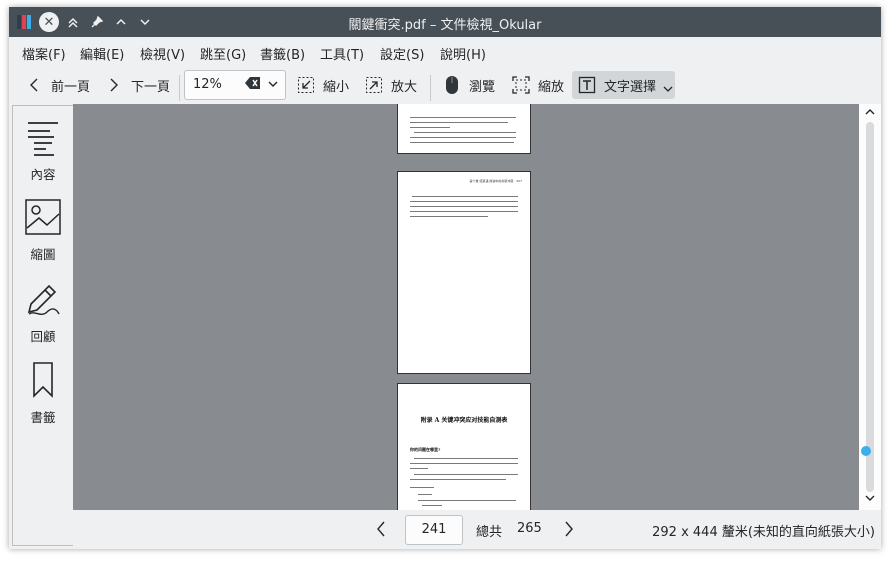  What do you see at coordinates (551, 87) in the screenshot?
I see `zoom-tool-label: 縮放` at bounding box center [551, 87].